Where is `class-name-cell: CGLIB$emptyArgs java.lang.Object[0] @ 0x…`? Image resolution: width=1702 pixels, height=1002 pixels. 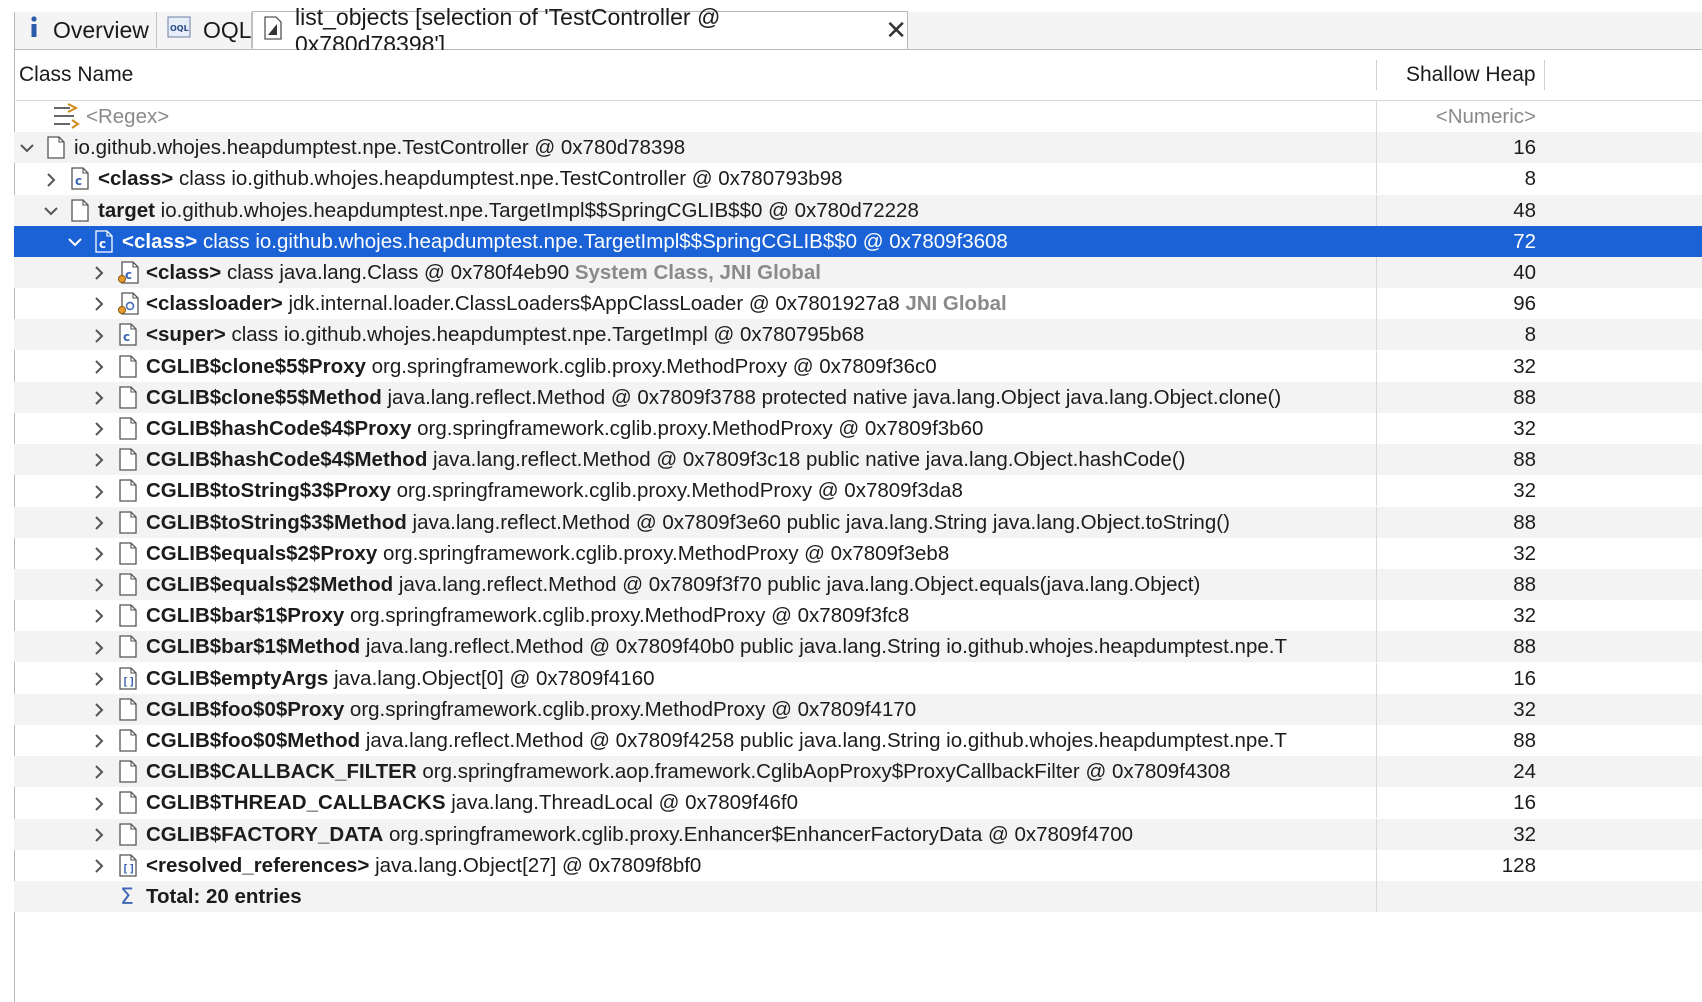
class-name-cell: CGLIB$emptyArgs java.lang.Object[0] @ 0x… is located at coordinates (400, 678).